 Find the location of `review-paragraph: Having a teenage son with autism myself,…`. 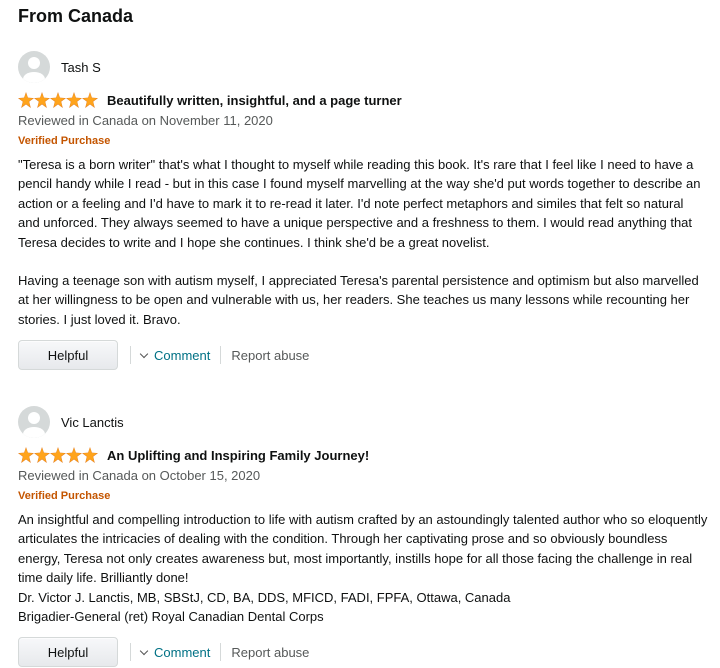

review-paragraph: Having a teenage son with autism myself,… is located at coordinates (358, 300).